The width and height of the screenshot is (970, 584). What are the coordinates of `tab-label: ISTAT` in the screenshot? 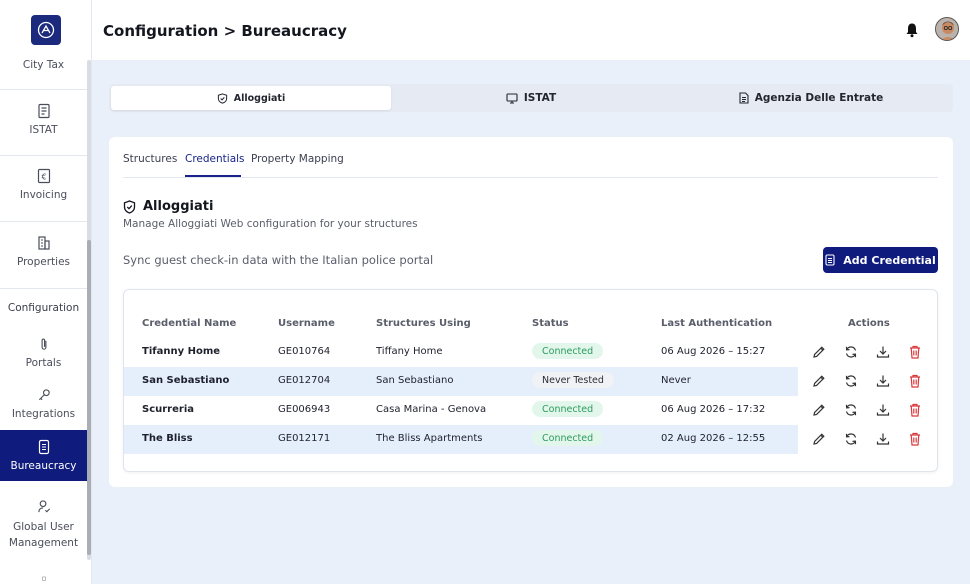 It's located at (540, 98).